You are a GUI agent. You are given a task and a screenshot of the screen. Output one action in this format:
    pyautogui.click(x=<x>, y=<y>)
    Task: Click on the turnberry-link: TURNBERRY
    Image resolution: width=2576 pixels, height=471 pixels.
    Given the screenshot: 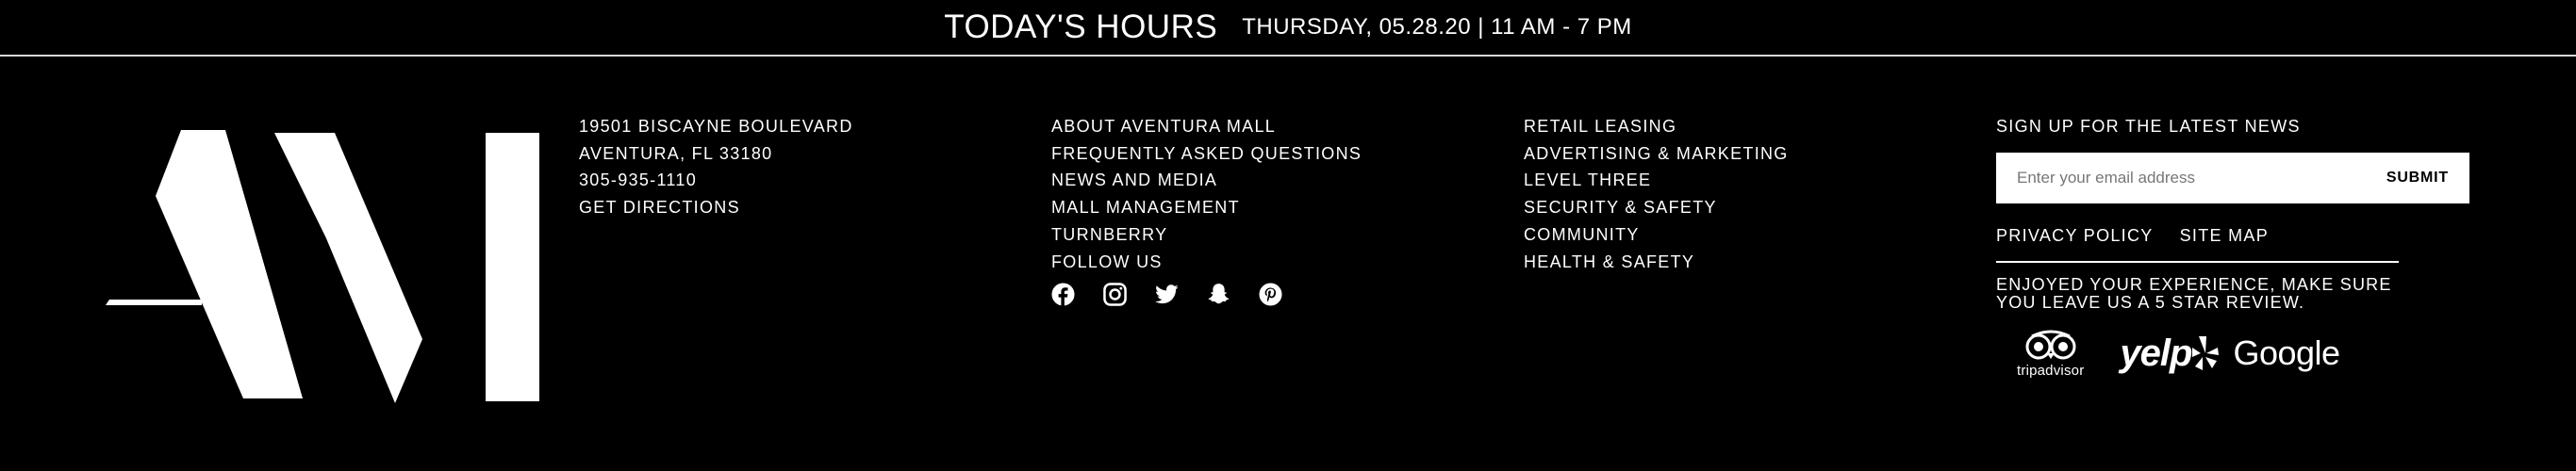 What is the action you would take?
    pyautogui.click(x=1206, y=235)
    